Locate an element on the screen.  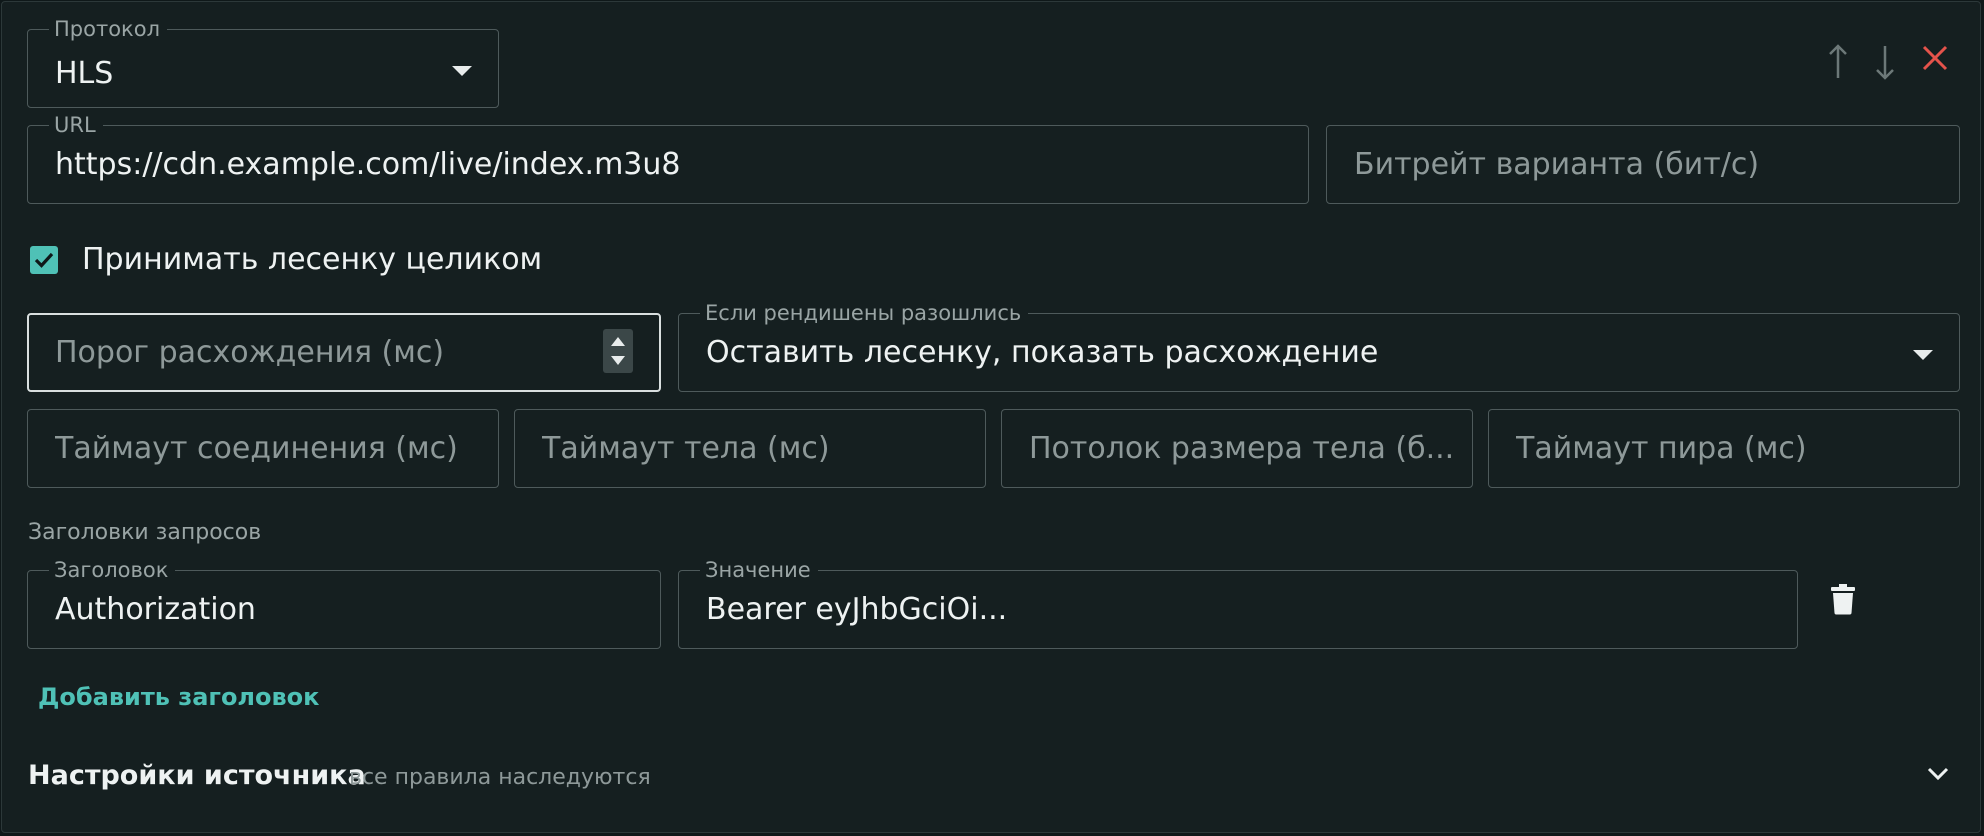
number-stepper is located at coordinates (618, 351).